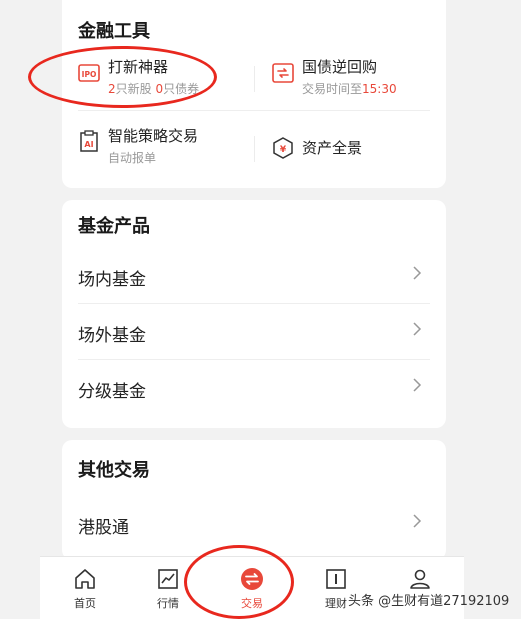  I want to click on ai-icon: AI, so click(89, 141).